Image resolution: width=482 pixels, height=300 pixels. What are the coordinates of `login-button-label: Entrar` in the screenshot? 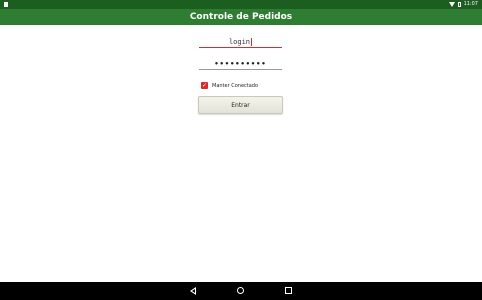 It's located at (240, 105).